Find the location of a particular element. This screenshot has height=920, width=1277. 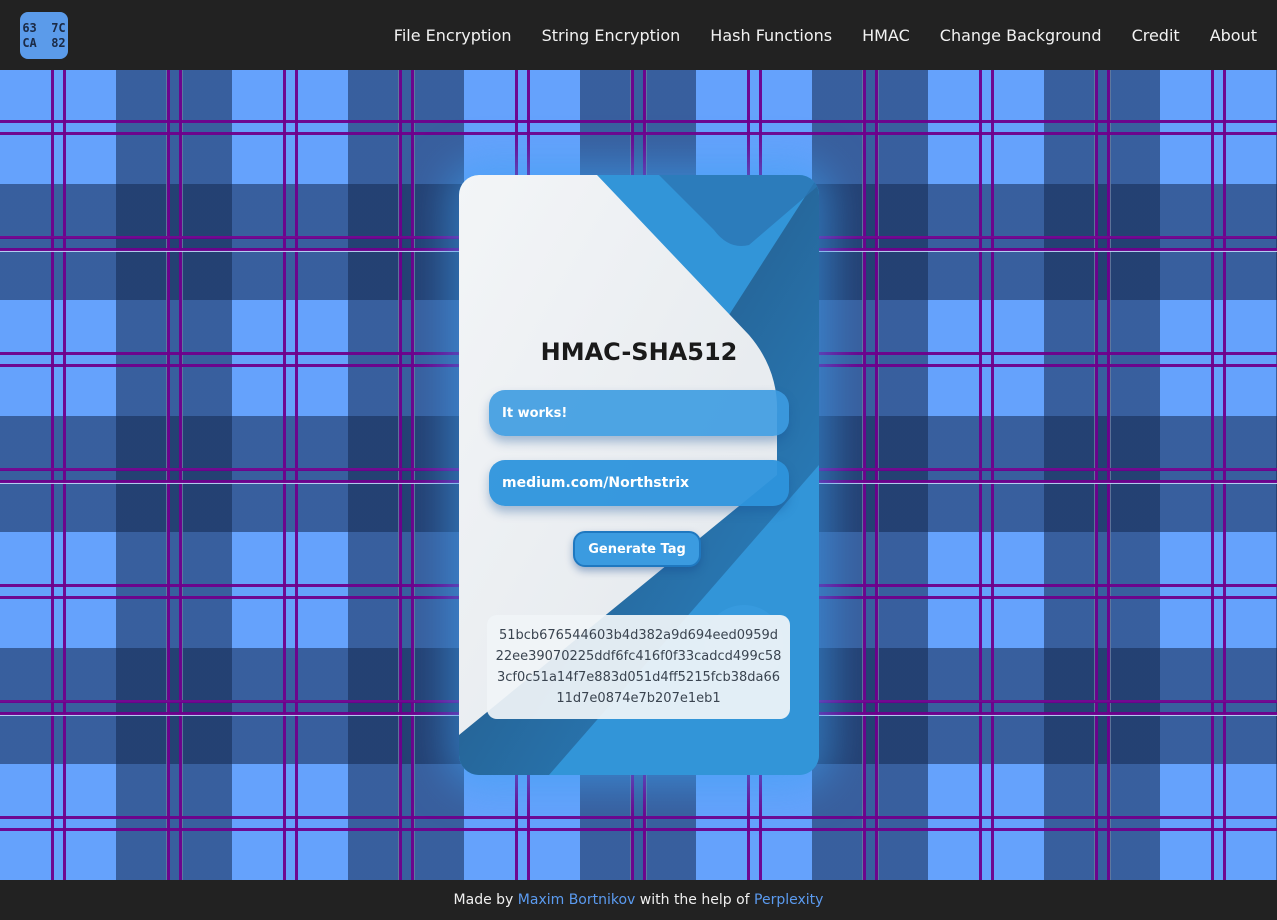

nav-string-encryption: String Encryption is located at coordinates (611, 35).